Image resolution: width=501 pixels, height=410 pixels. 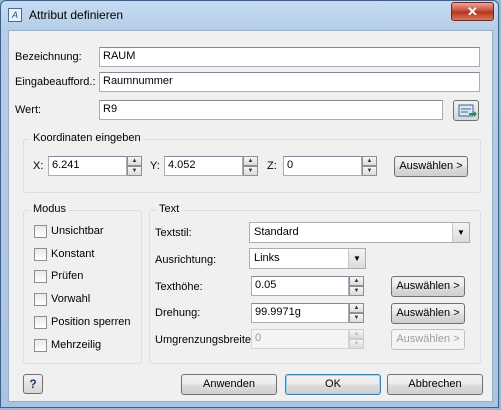 I want to click on x-spinner: ▲ ▼, so click(x=134, y=166).